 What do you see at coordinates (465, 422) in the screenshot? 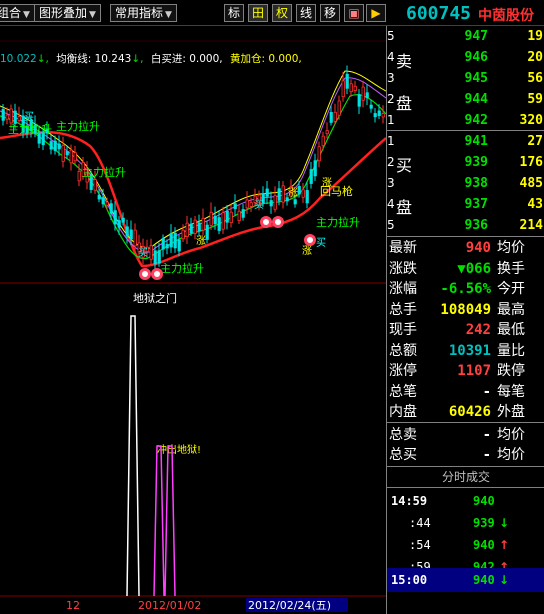
I see `divider` at bounding box center [465, 422].